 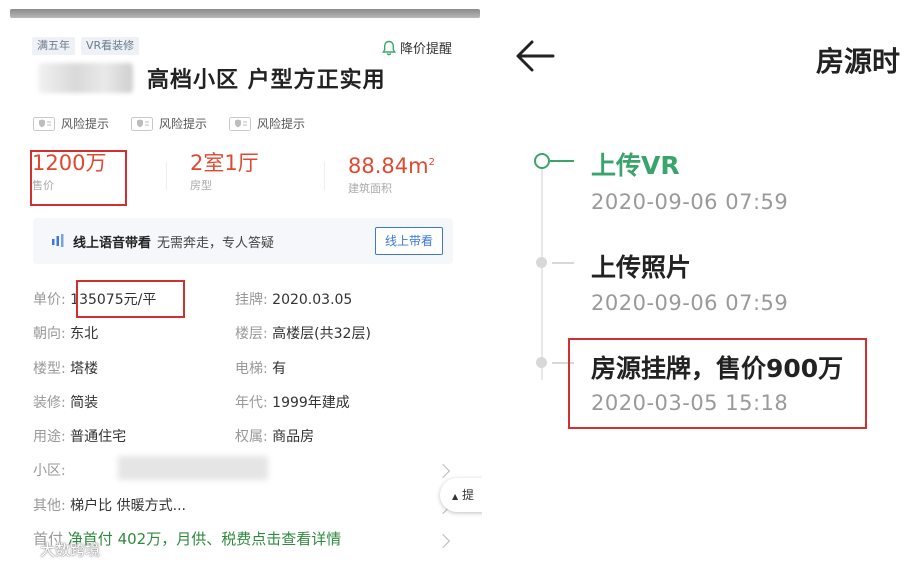 I want to click on stat-area-value: 88.84m2, so click(x=391, y=166).